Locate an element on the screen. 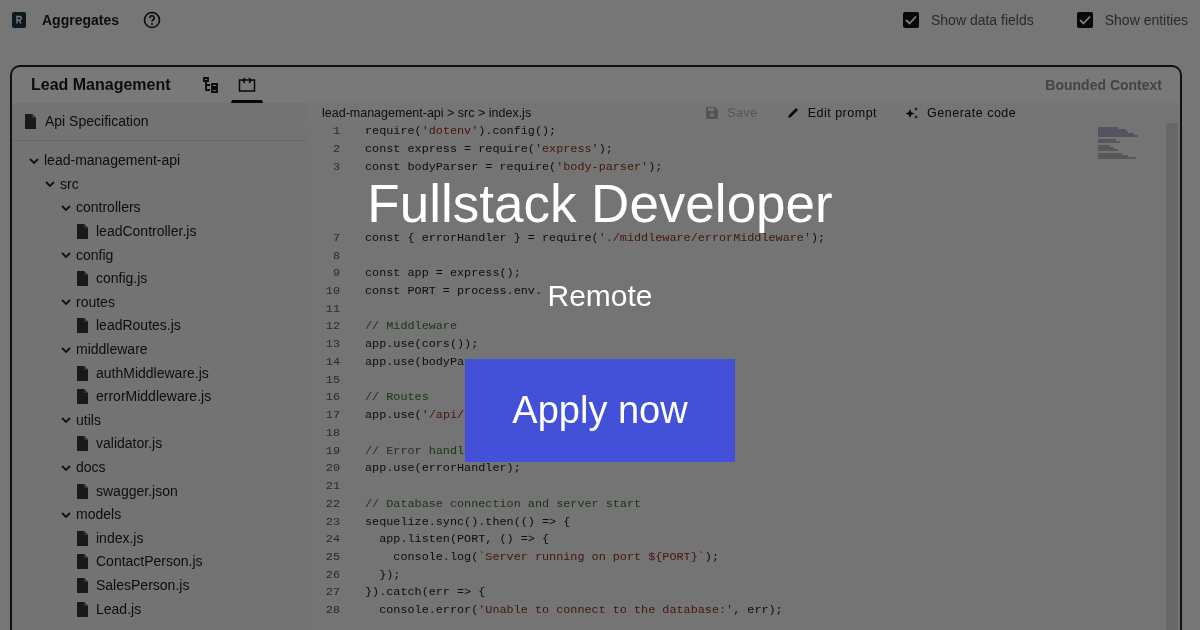  line-number: 10 is located at coordinates (332, 291).